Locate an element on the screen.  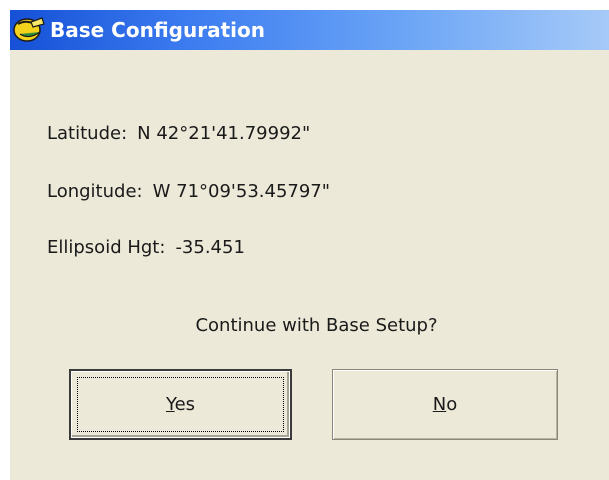
no-label-rest: o is located at coordinates (452, 404).